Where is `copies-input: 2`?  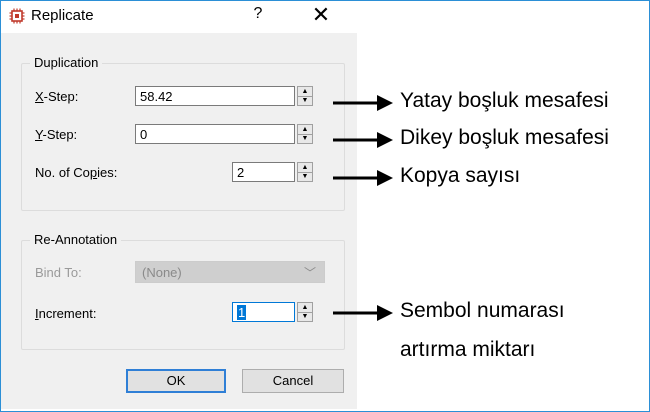
copies-input: 2 is located at coordinates (263, 172).